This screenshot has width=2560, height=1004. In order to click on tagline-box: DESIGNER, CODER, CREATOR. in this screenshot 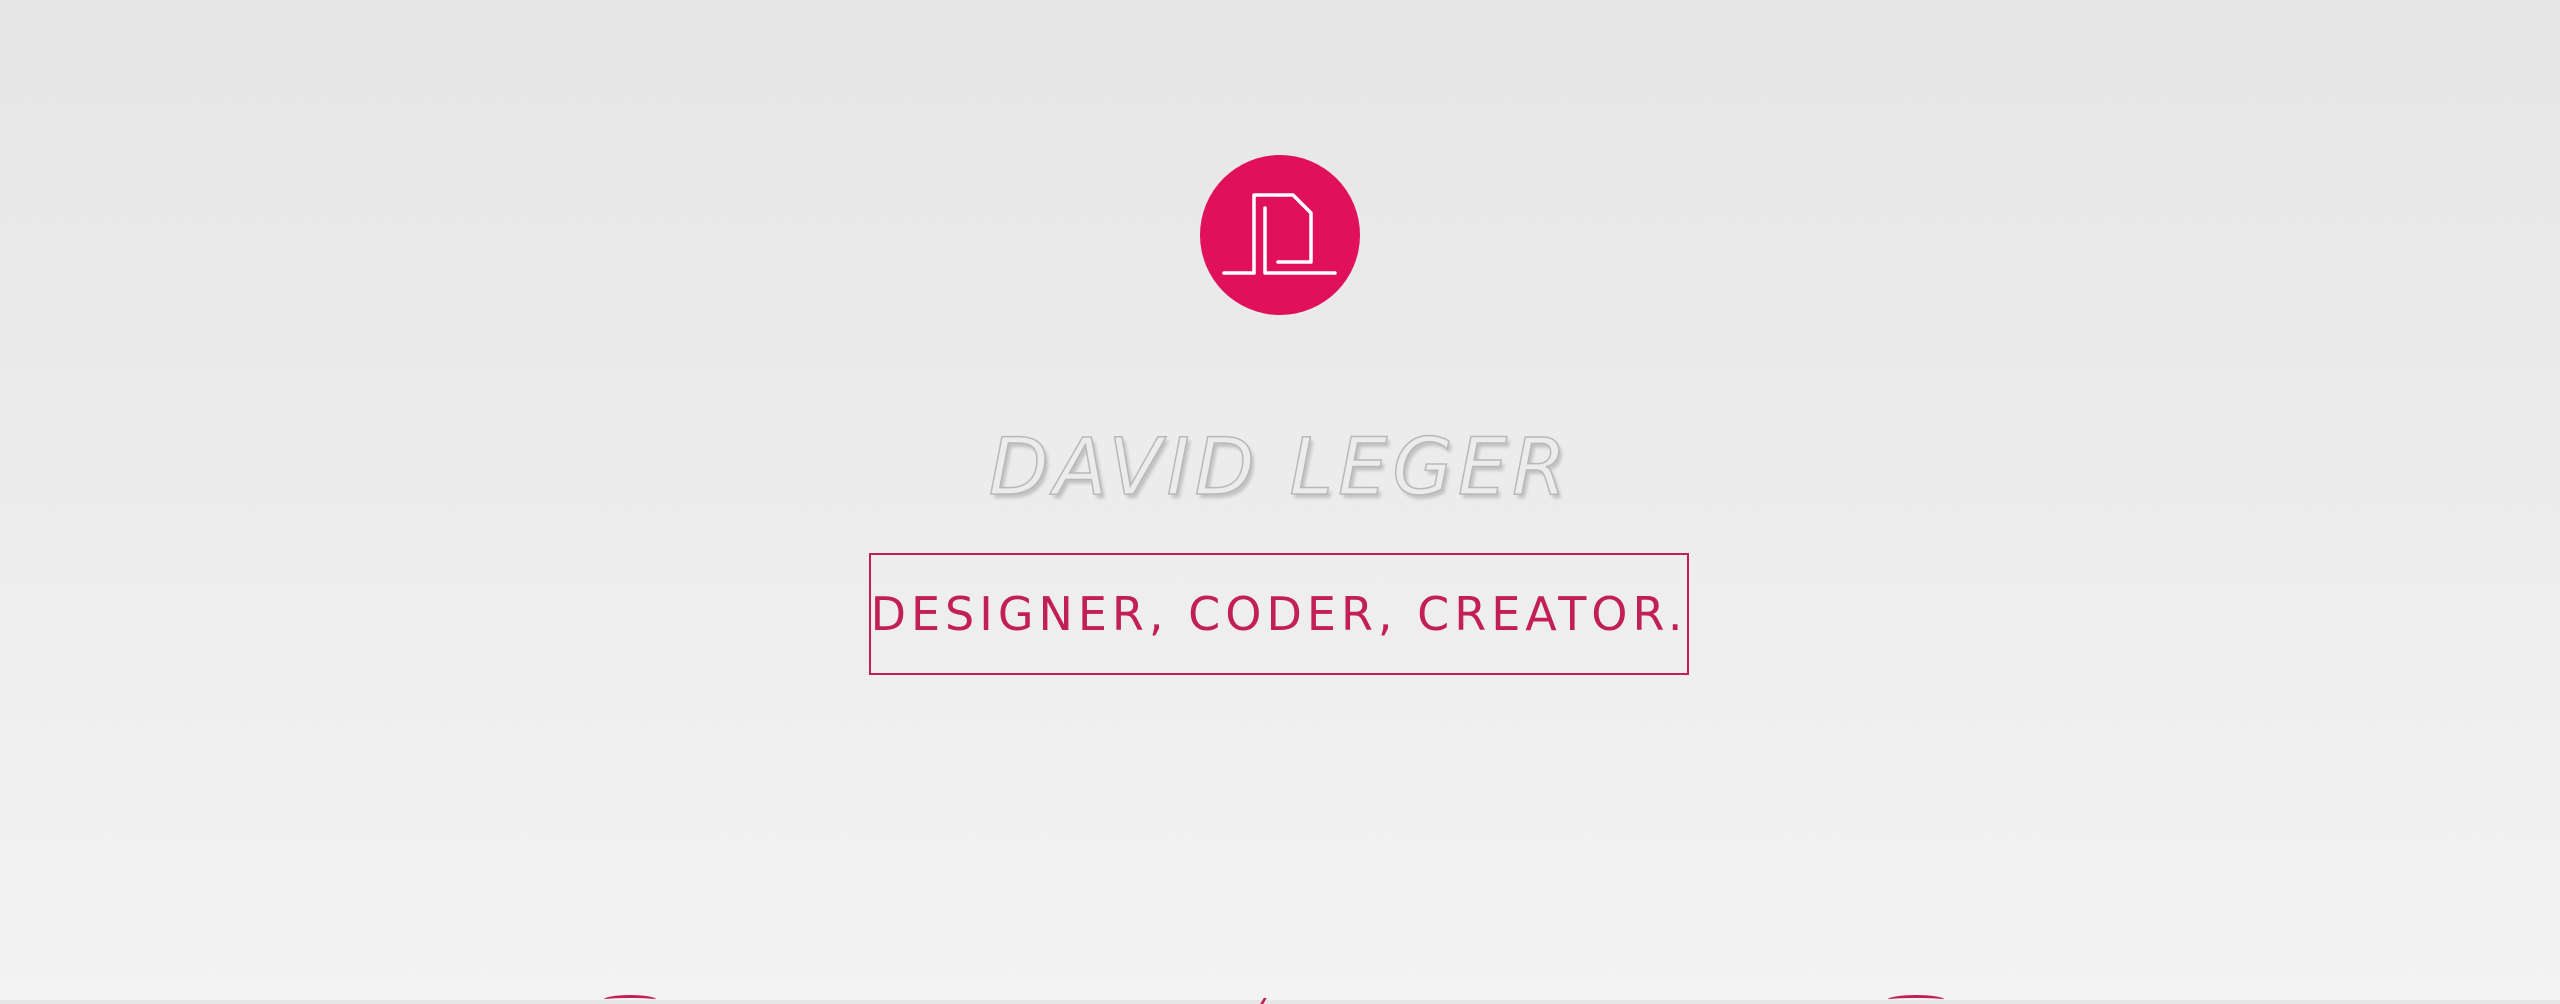, I will do `click(1279, 614)`.